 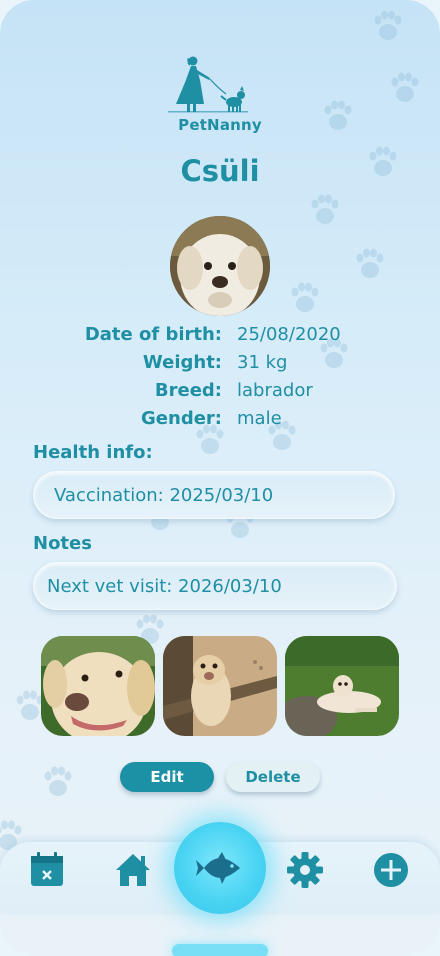 I want to click on weight-label: Weight:, so click(x=182, y=362).